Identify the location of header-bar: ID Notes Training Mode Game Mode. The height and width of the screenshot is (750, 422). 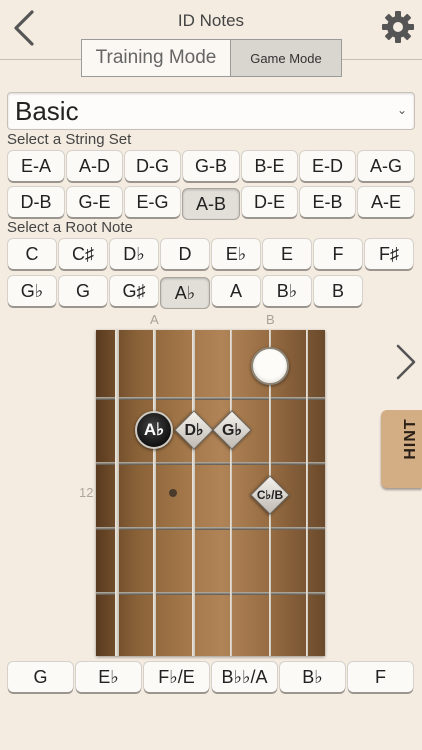
(211, 38).